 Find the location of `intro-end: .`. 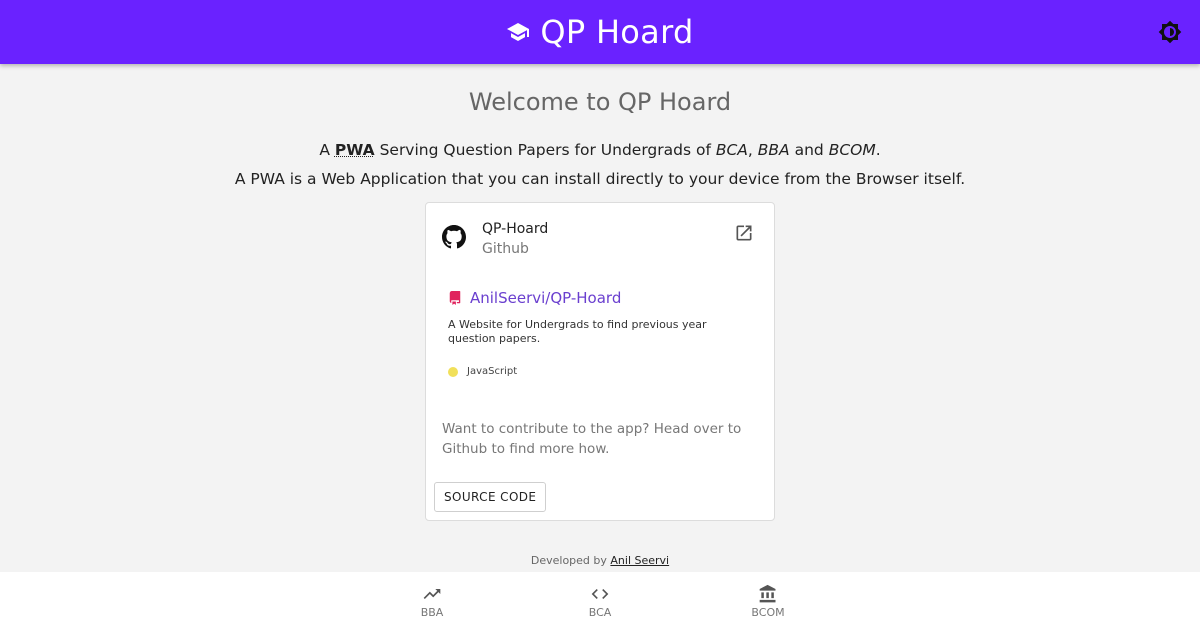

intro-end: . is located at coordinates (878, 150).